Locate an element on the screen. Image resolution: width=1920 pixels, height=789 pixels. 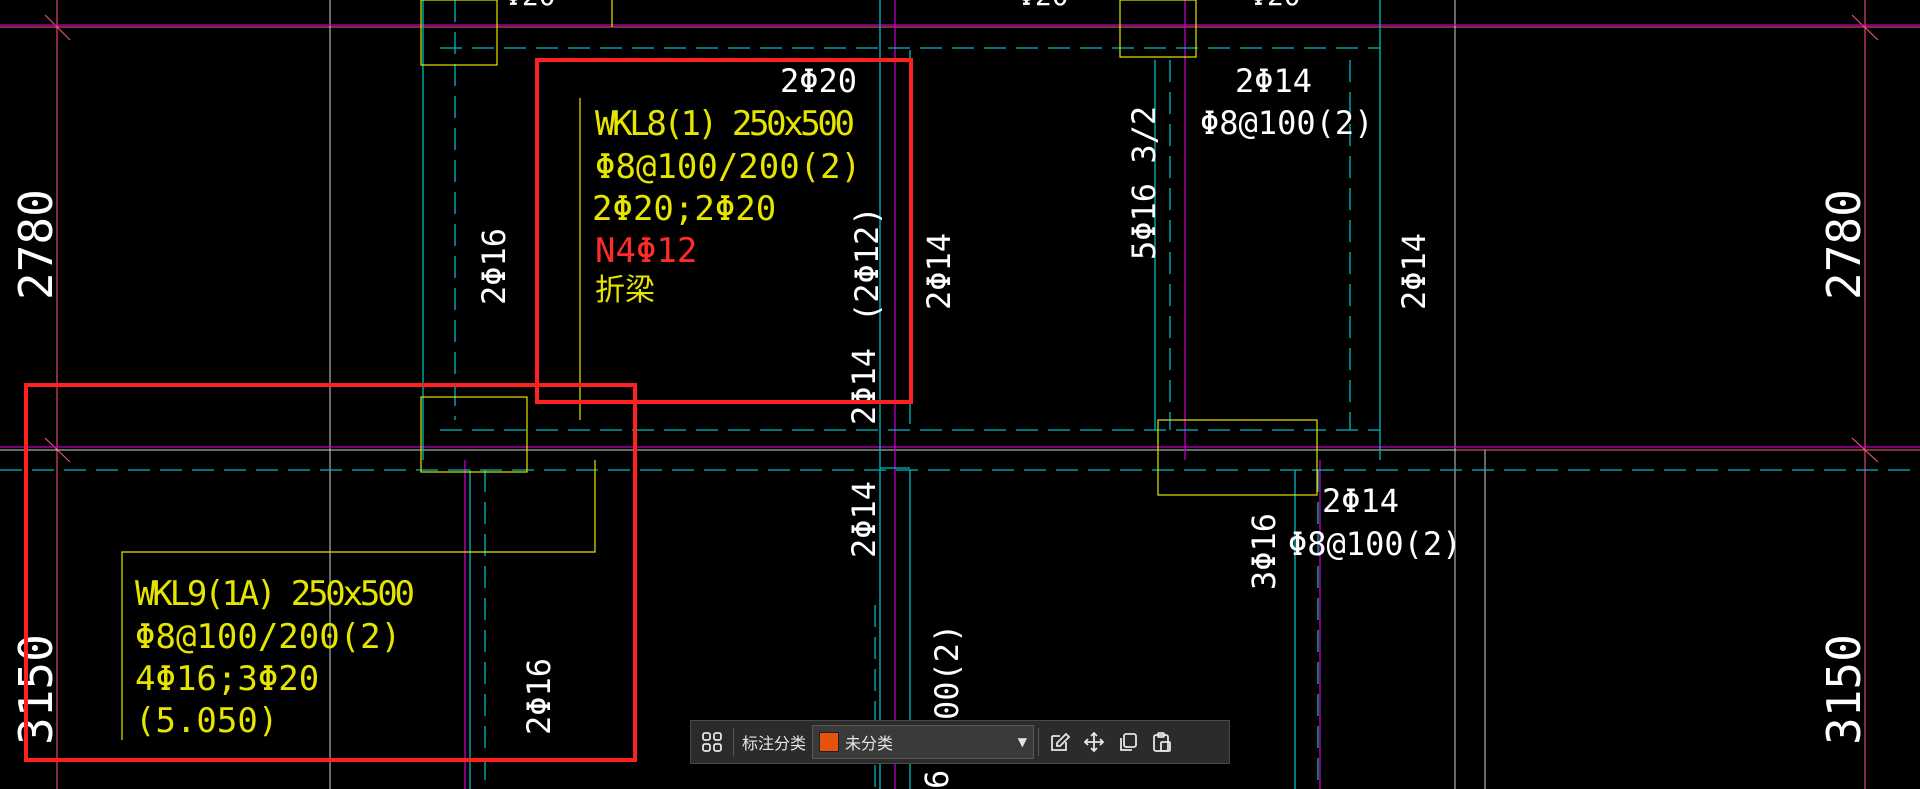
partial-label-3: Φ20 is located at coordinates (1275, 6).